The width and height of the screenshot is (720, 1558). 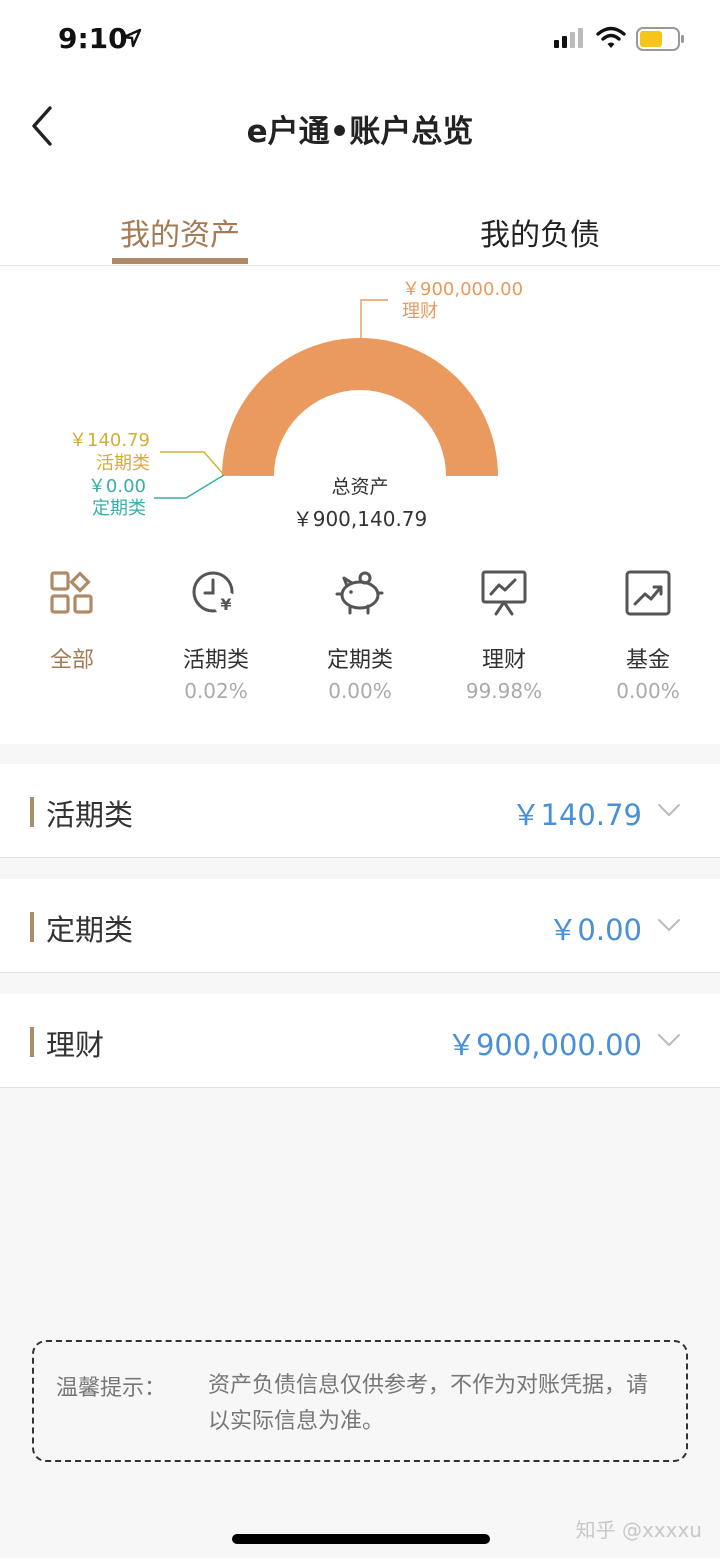 I want to click on category-dingqi: 定期类 0.00%, so click(x=360, y=645).